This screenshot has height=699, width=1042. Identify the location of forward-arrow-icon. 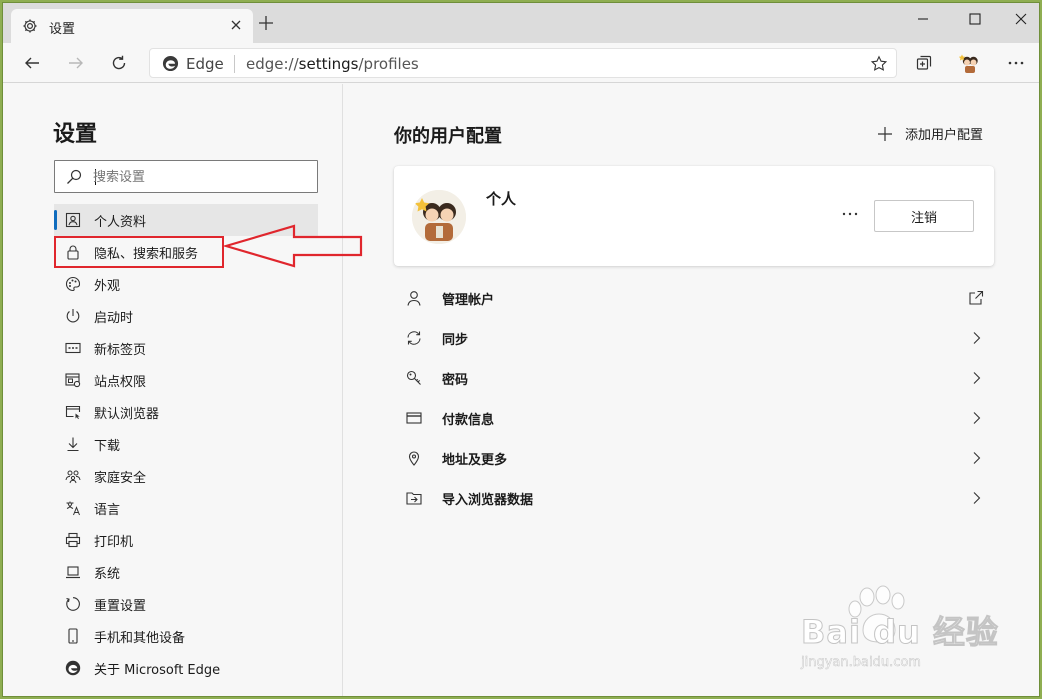
(76, 63).